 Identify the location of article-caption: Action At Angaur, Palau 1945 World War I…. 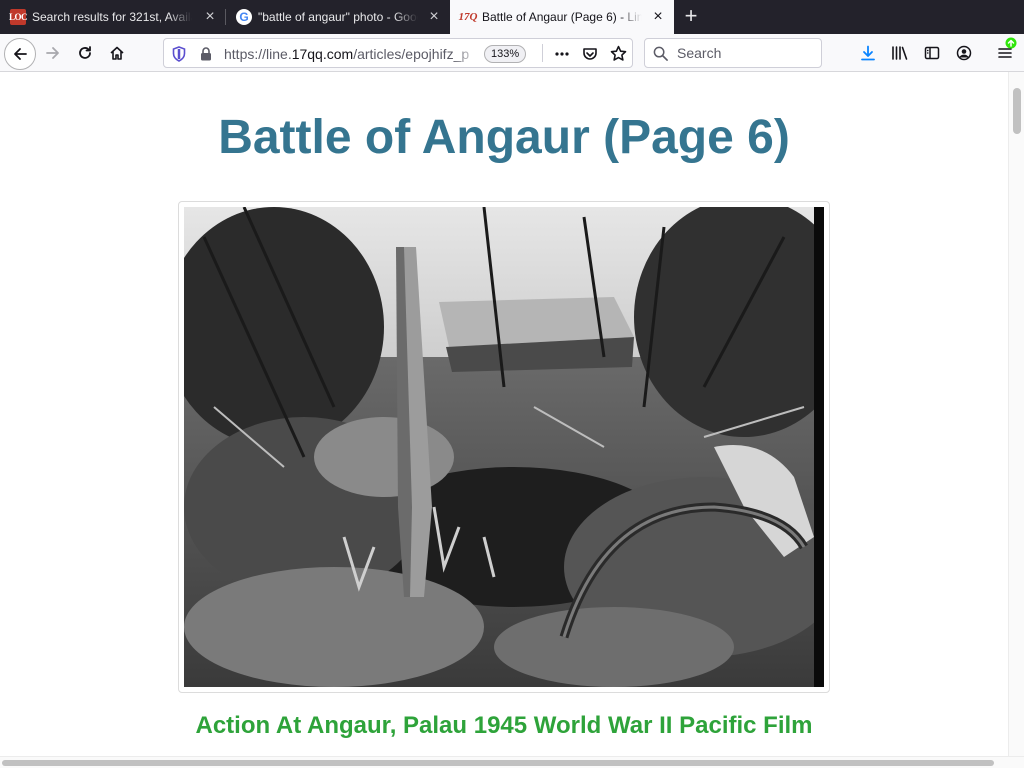
(504, 725).